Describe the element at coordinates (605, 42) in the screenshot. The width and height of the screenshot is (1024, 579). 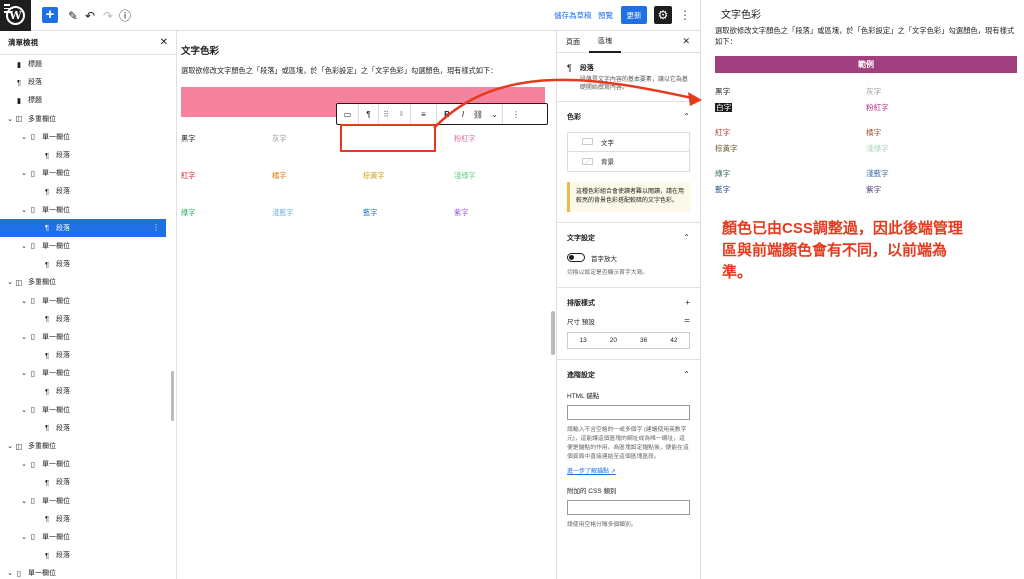
I see `tab-block: 區塊` at that location.